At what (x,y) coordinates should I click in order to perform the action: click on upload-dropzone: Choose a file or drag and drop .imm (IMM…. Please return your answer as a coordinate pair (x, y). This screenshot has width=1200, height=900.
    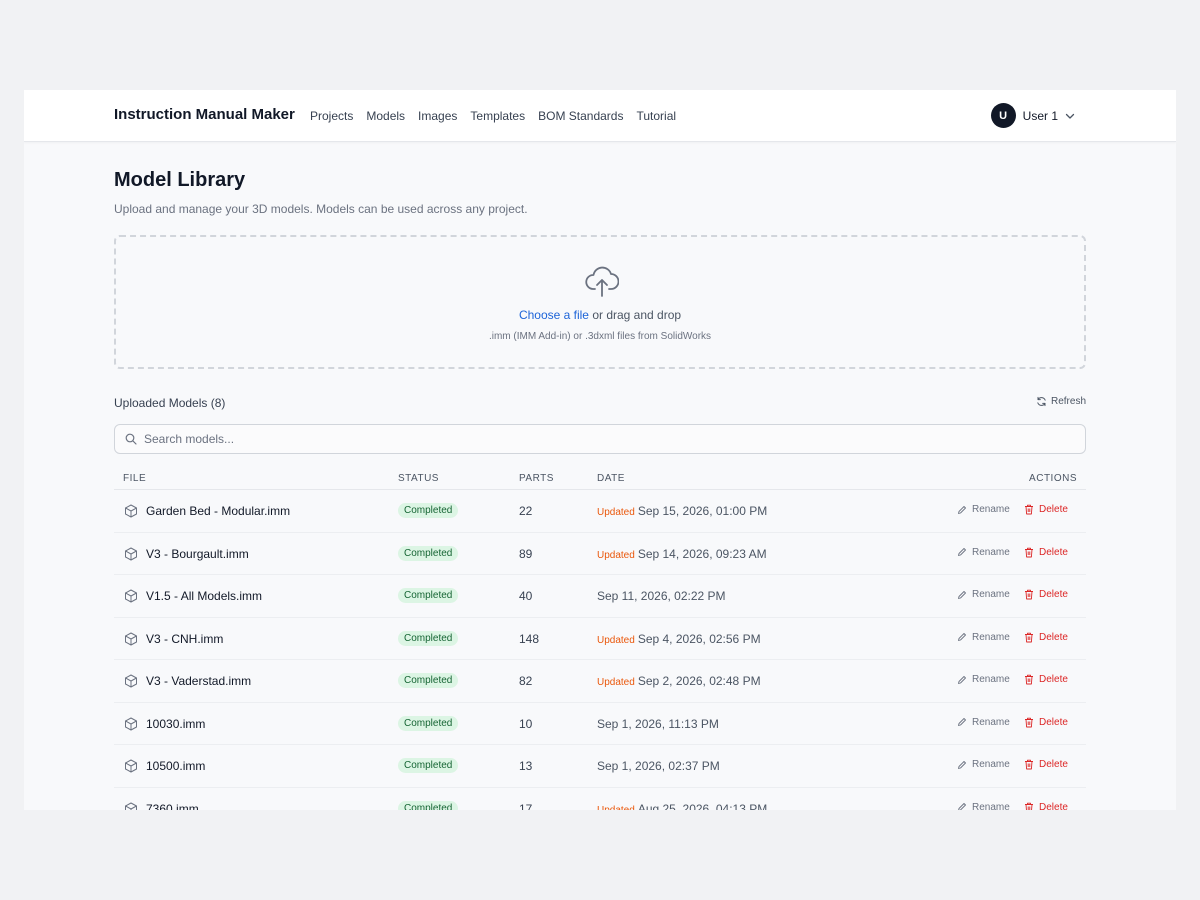
    Looking at the image, I should click on (600, 302).